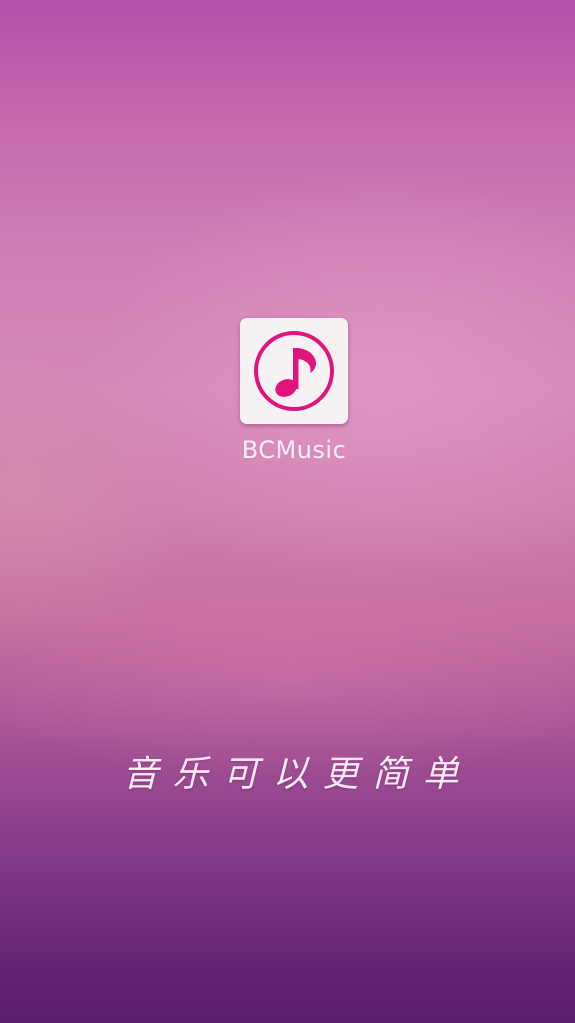  What do you see at coordinates (294, 450) in the screenshot?
I see `app-name: BCMusic` at bounding box center [294, 450].